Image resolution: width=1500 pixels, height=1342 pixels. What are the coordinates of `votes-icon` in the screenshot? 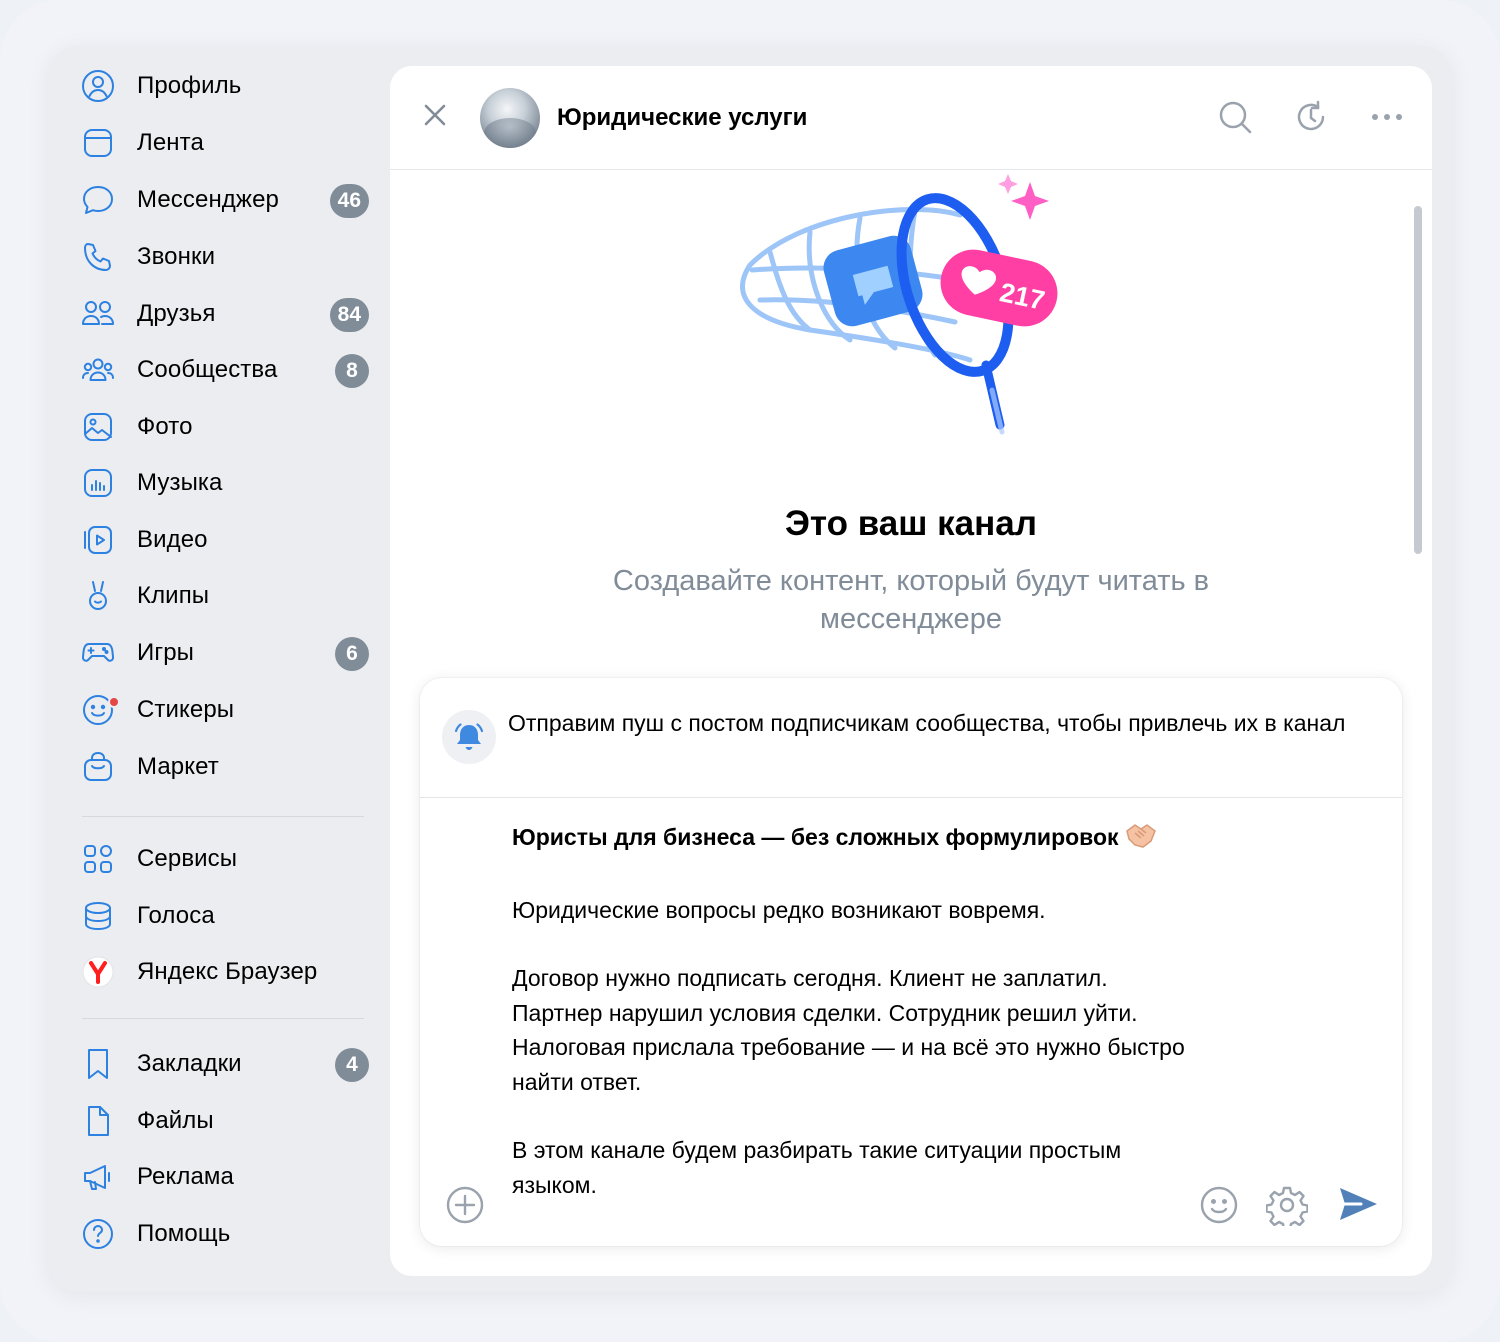 It's located at (98, 916).